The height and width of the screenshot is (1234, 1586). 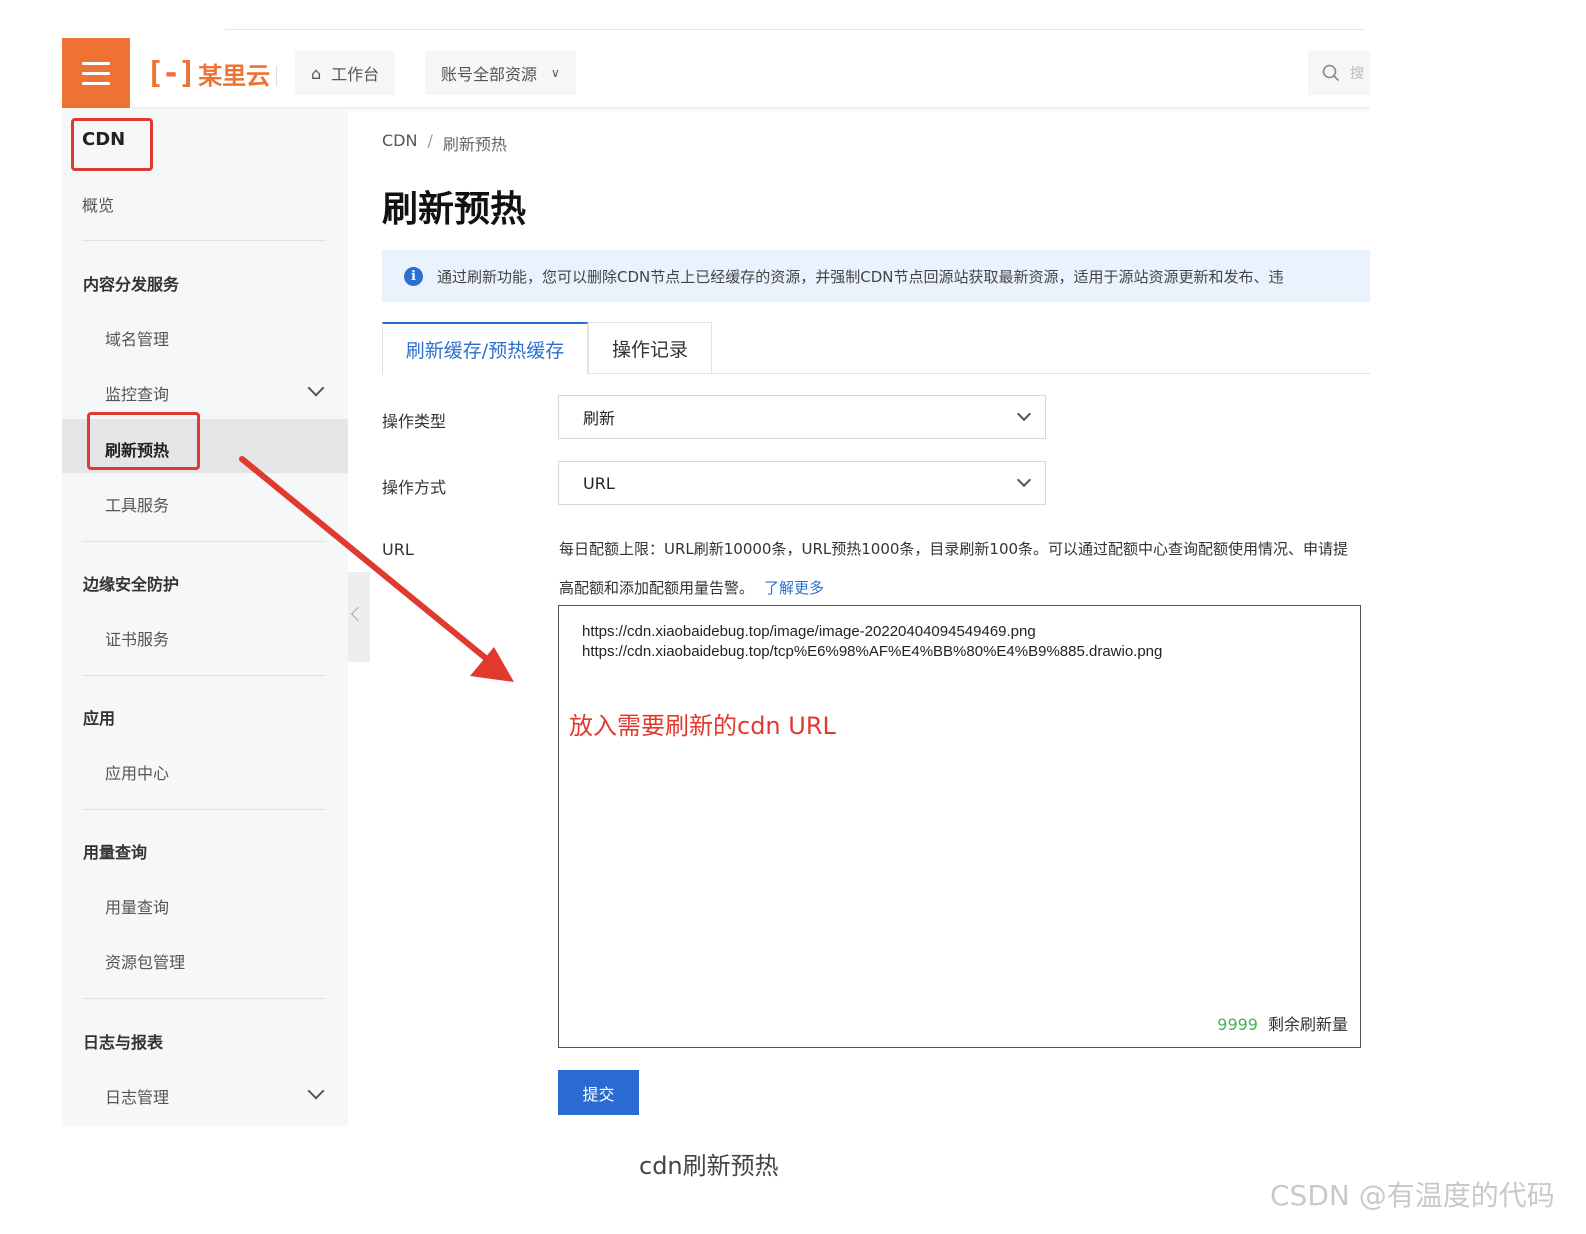 What do you see at coordinates (413, 276) in the screenshot?
I see `info-icon: i` at bounding box center [413, 276].